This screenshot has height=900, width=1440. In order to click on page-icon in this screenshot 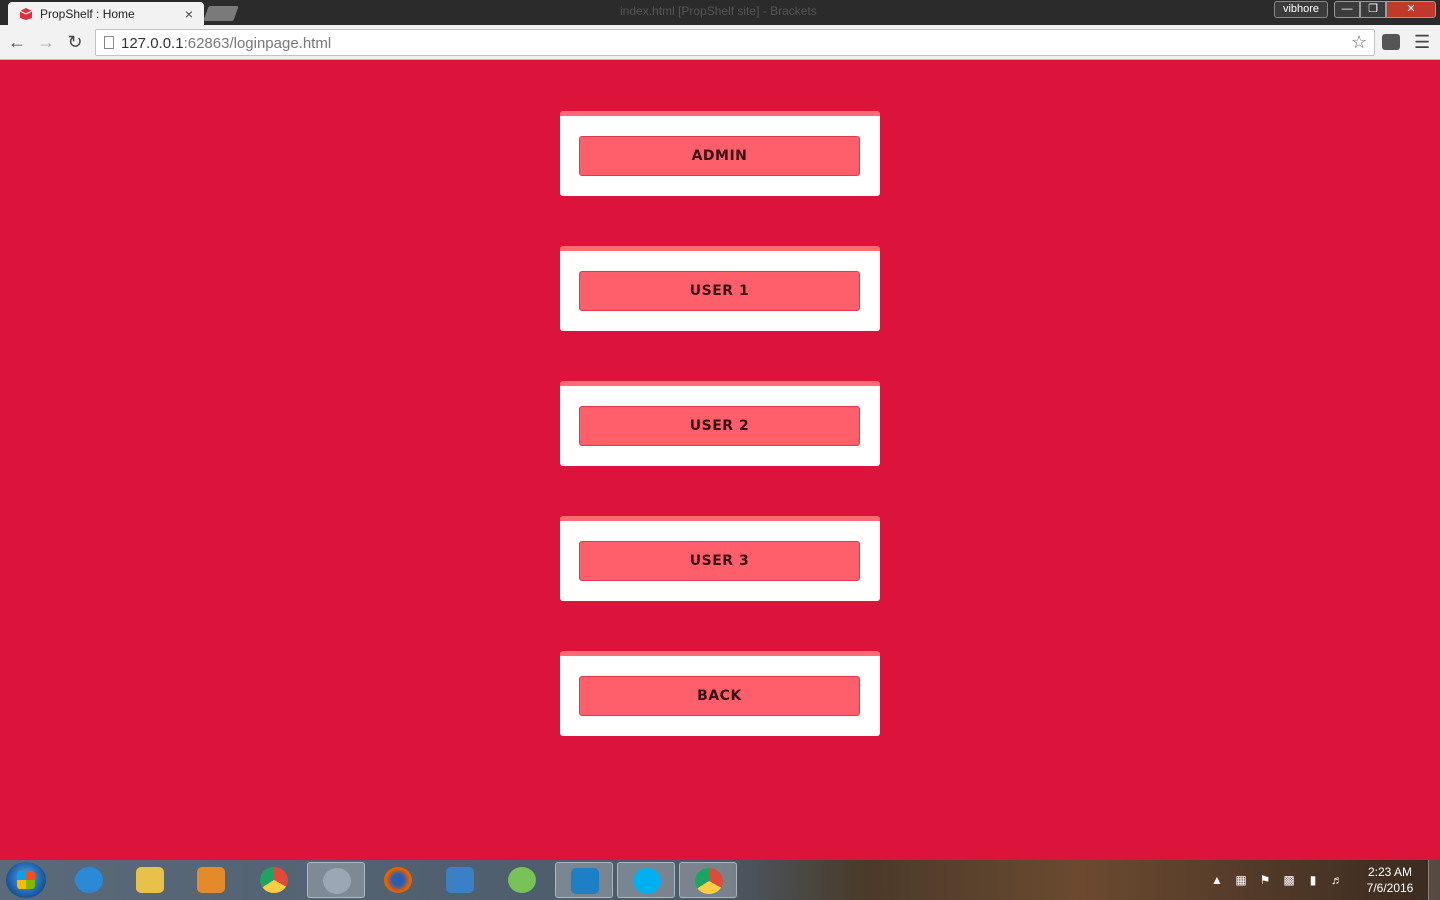, I will do `click(109, 42)`.